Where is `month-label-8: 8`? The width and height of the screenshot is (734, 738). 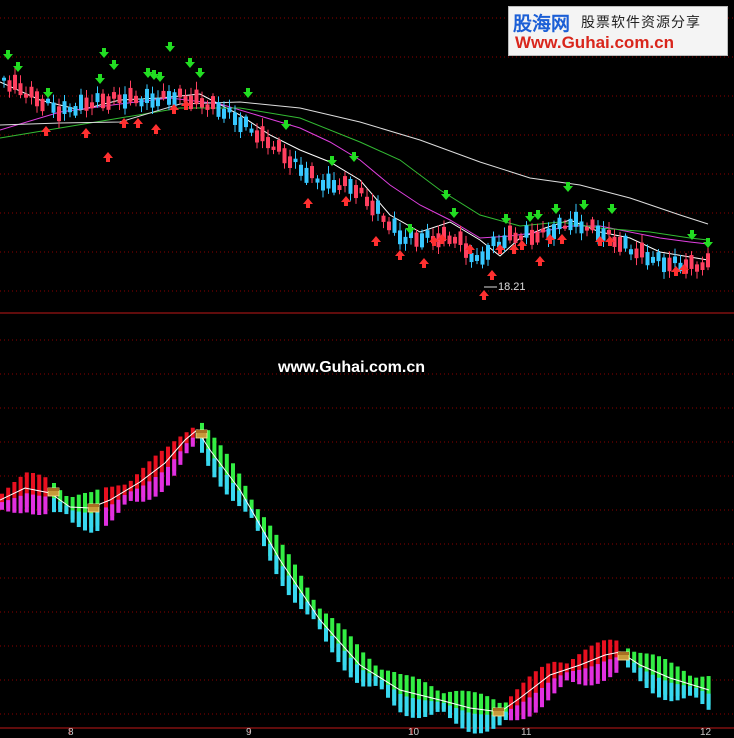
month-label-8: 8 is located at coordinates (71, 732).